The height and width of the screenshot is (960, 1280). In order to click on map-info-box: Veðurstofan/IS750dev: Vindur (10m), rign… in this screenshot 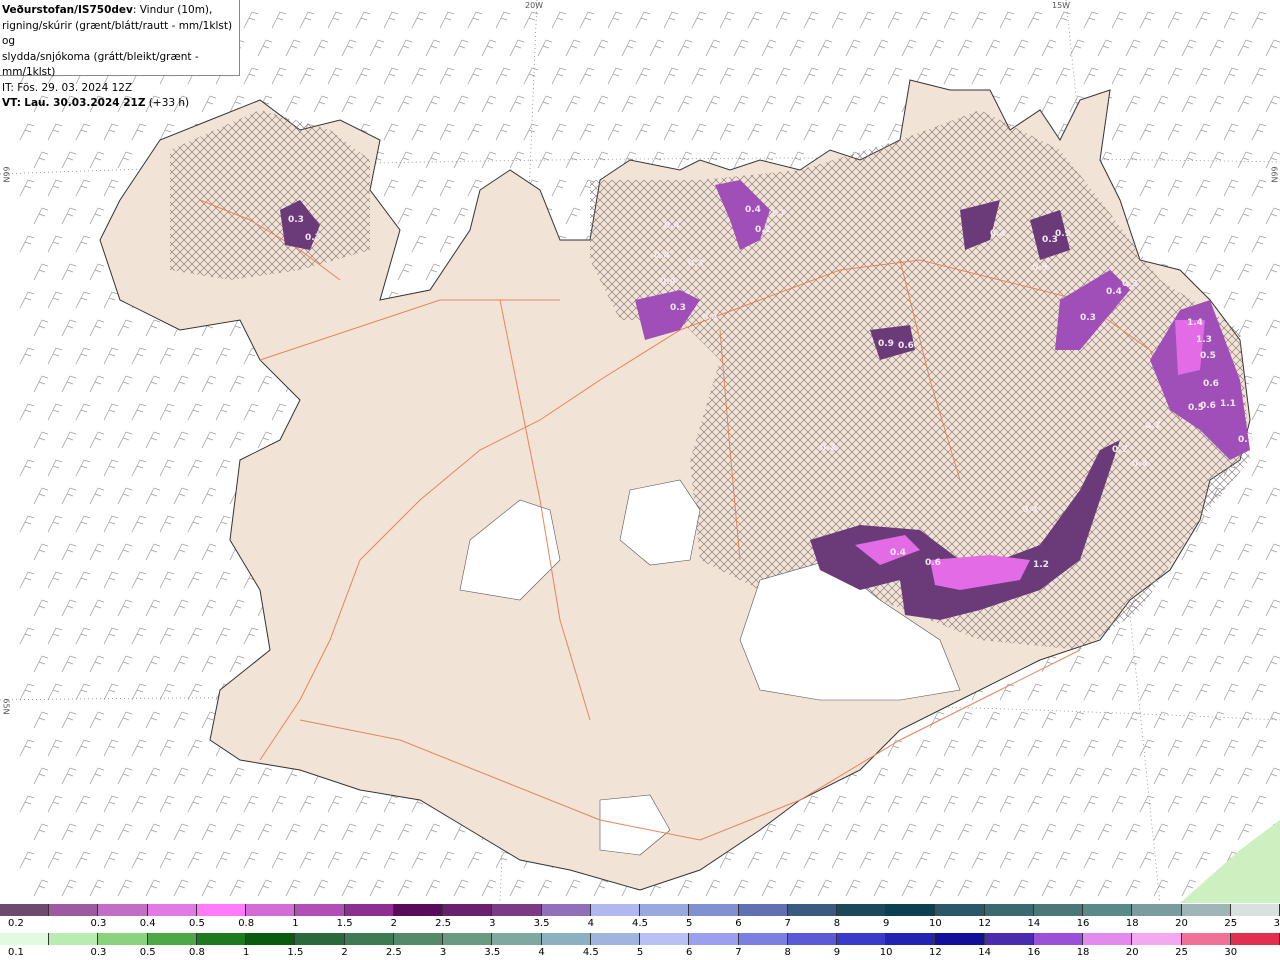, I will do `click(120, 54)`.